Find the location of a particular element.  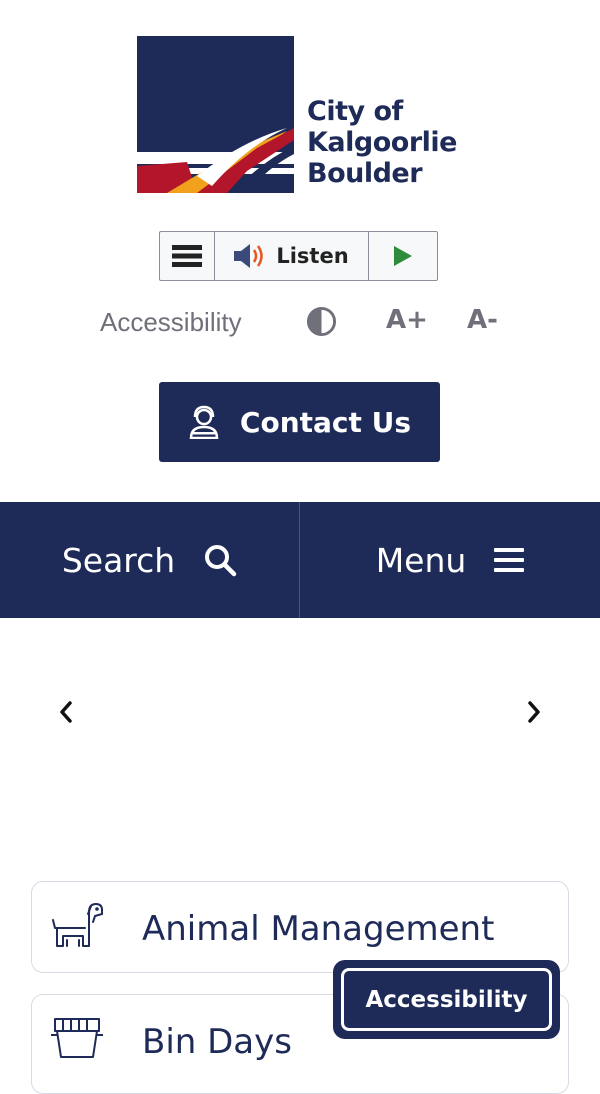

site-logo: City of Kalgoorlie Boulder is located at coordinates (302, 116).